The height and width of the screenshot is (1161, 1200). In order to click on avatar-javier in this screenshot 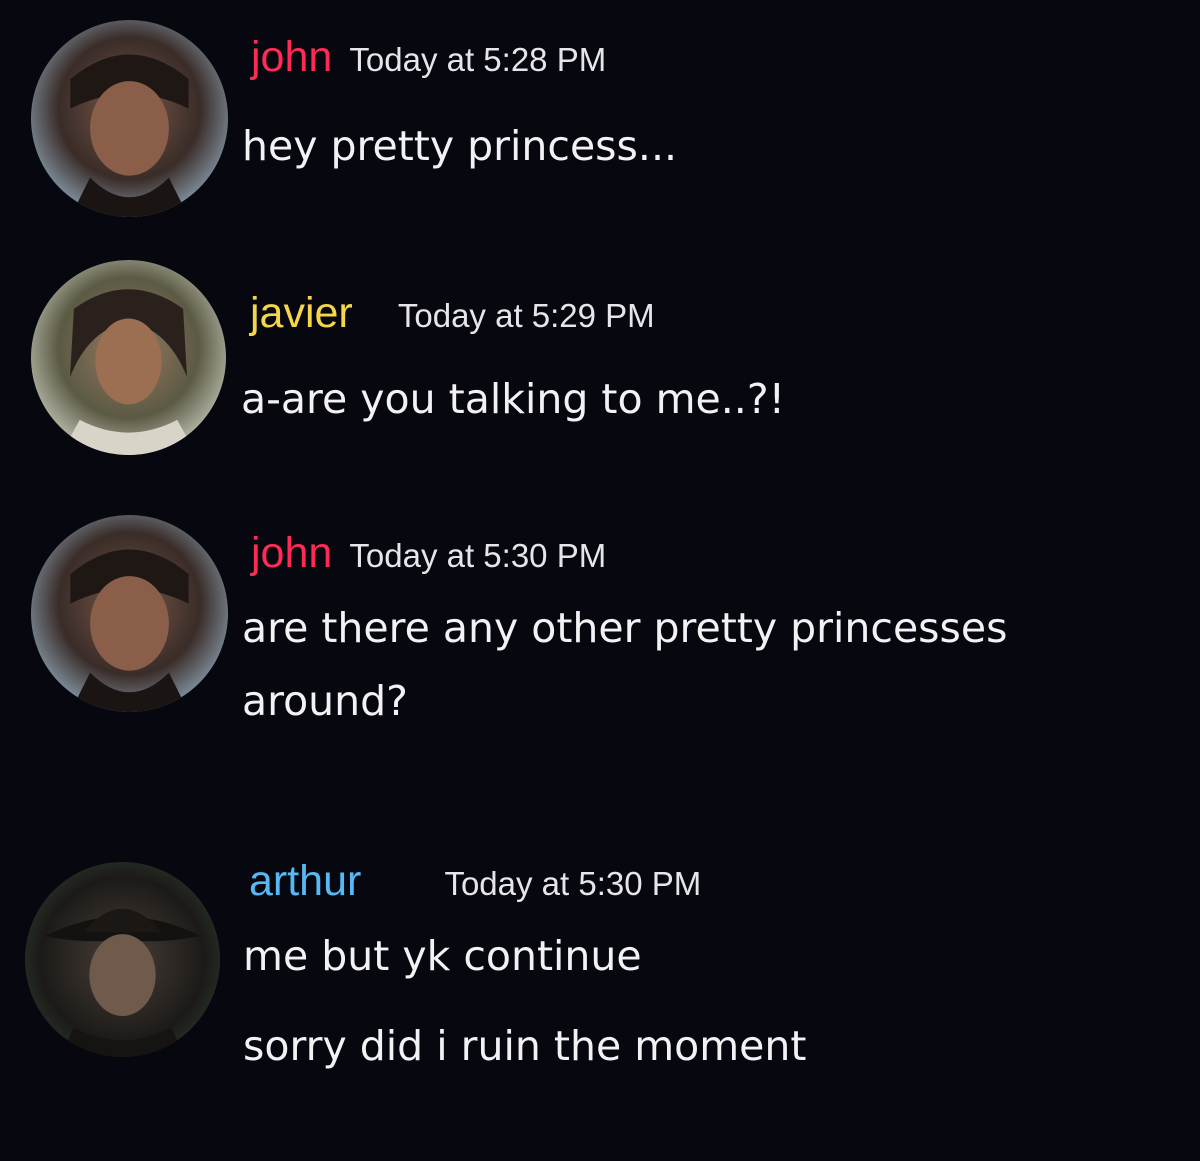, I will do `click(128, 357)`.